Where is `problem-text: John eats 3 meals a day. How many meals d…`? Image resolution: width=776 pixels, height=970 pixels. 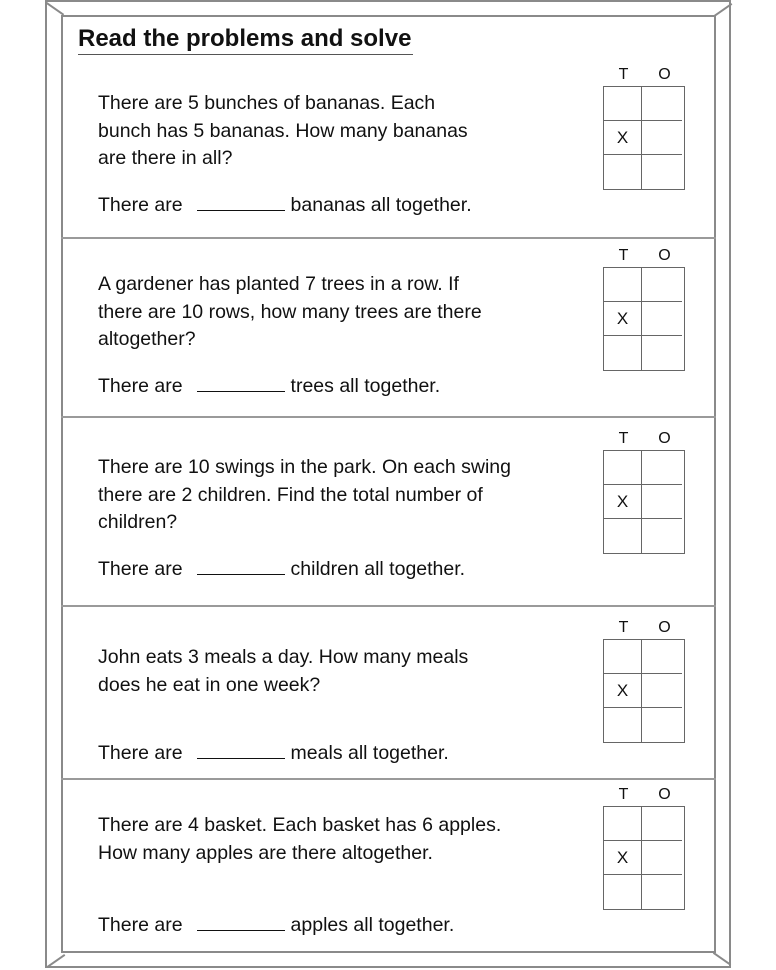
problem-text: John eats 3 meals a day. How many meals d… is located at coordinates (338, 671).